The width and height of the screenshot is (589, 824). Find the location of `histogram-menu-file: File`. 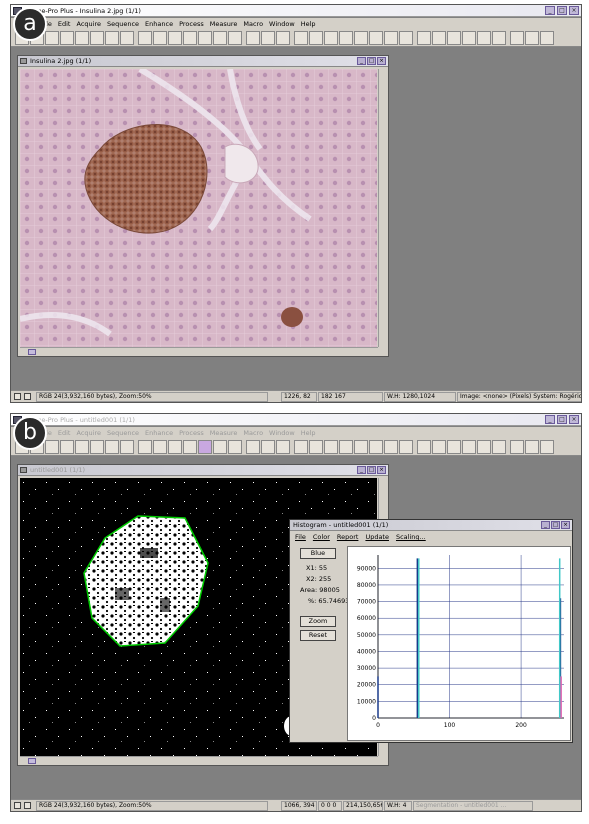

histogram-menu-file: File is located at coordinates (300, 537).